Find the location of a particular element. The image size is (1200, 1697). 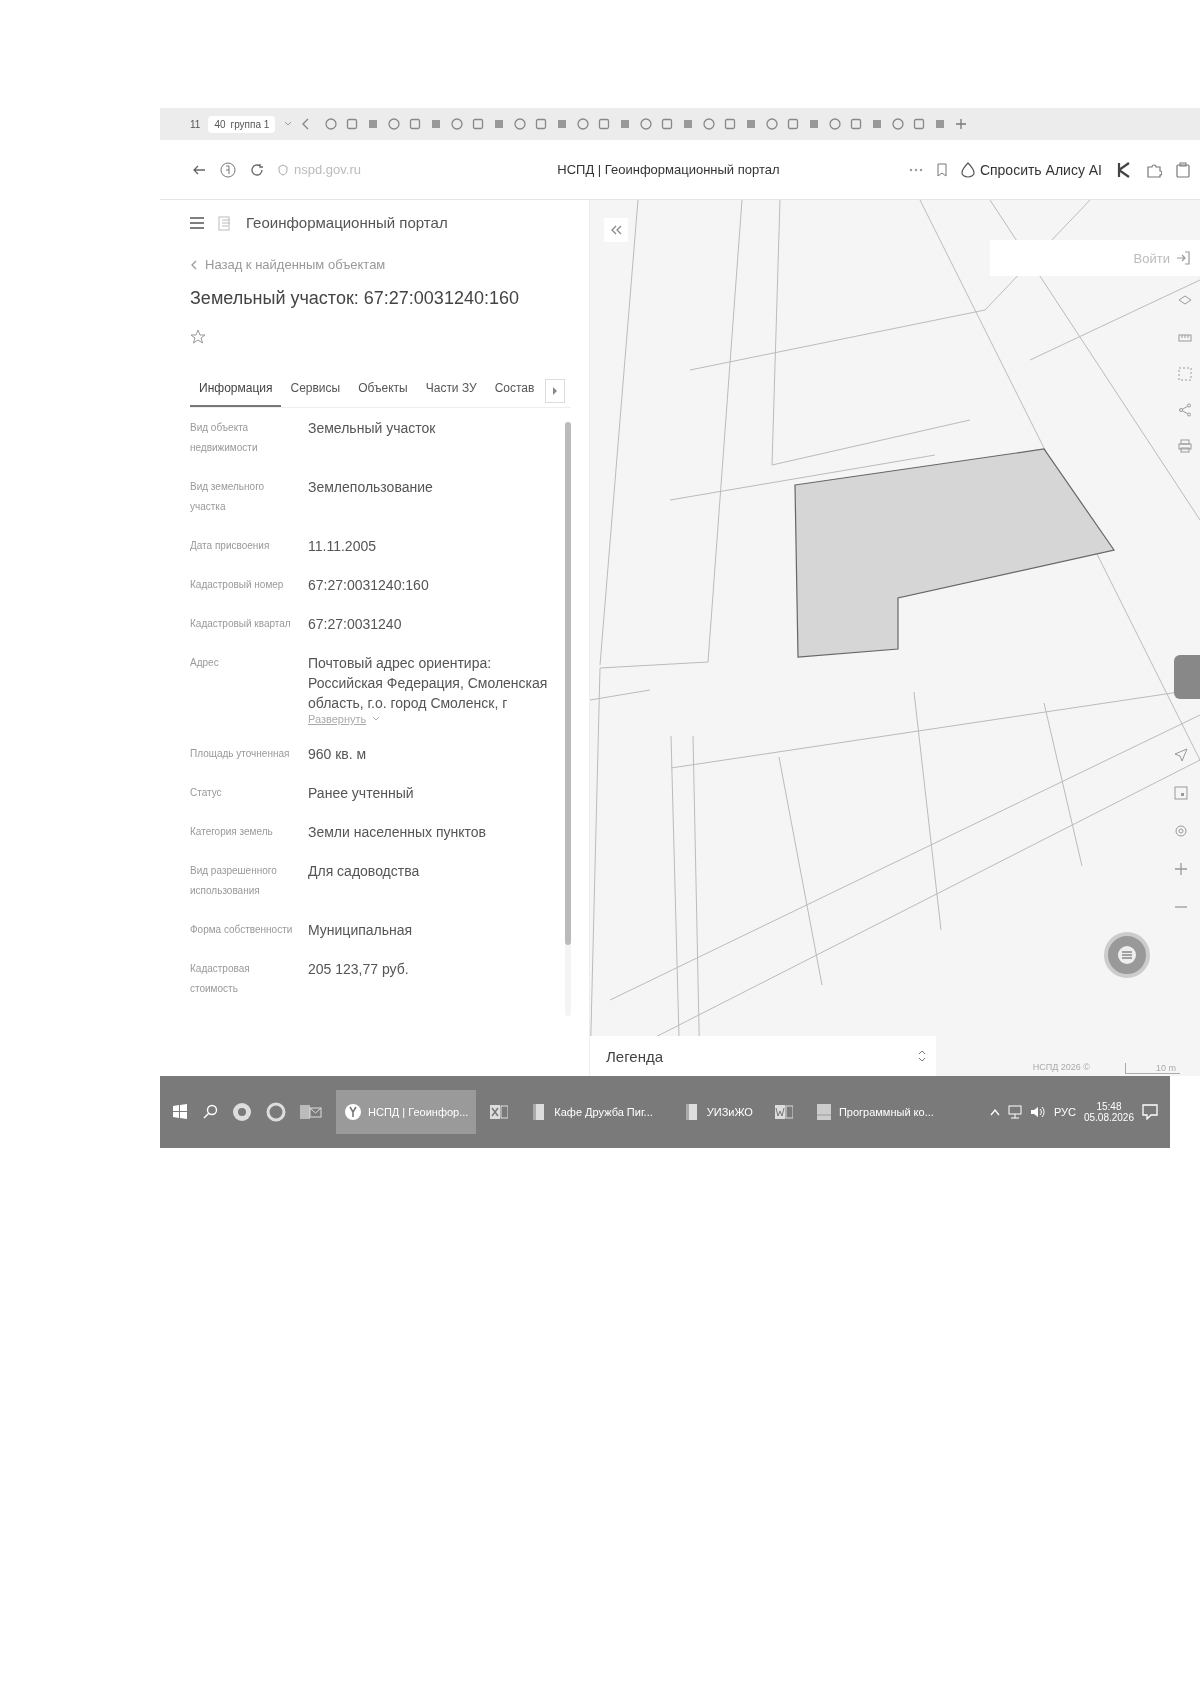

tab: Объекты is located at coordinates (383, 391).